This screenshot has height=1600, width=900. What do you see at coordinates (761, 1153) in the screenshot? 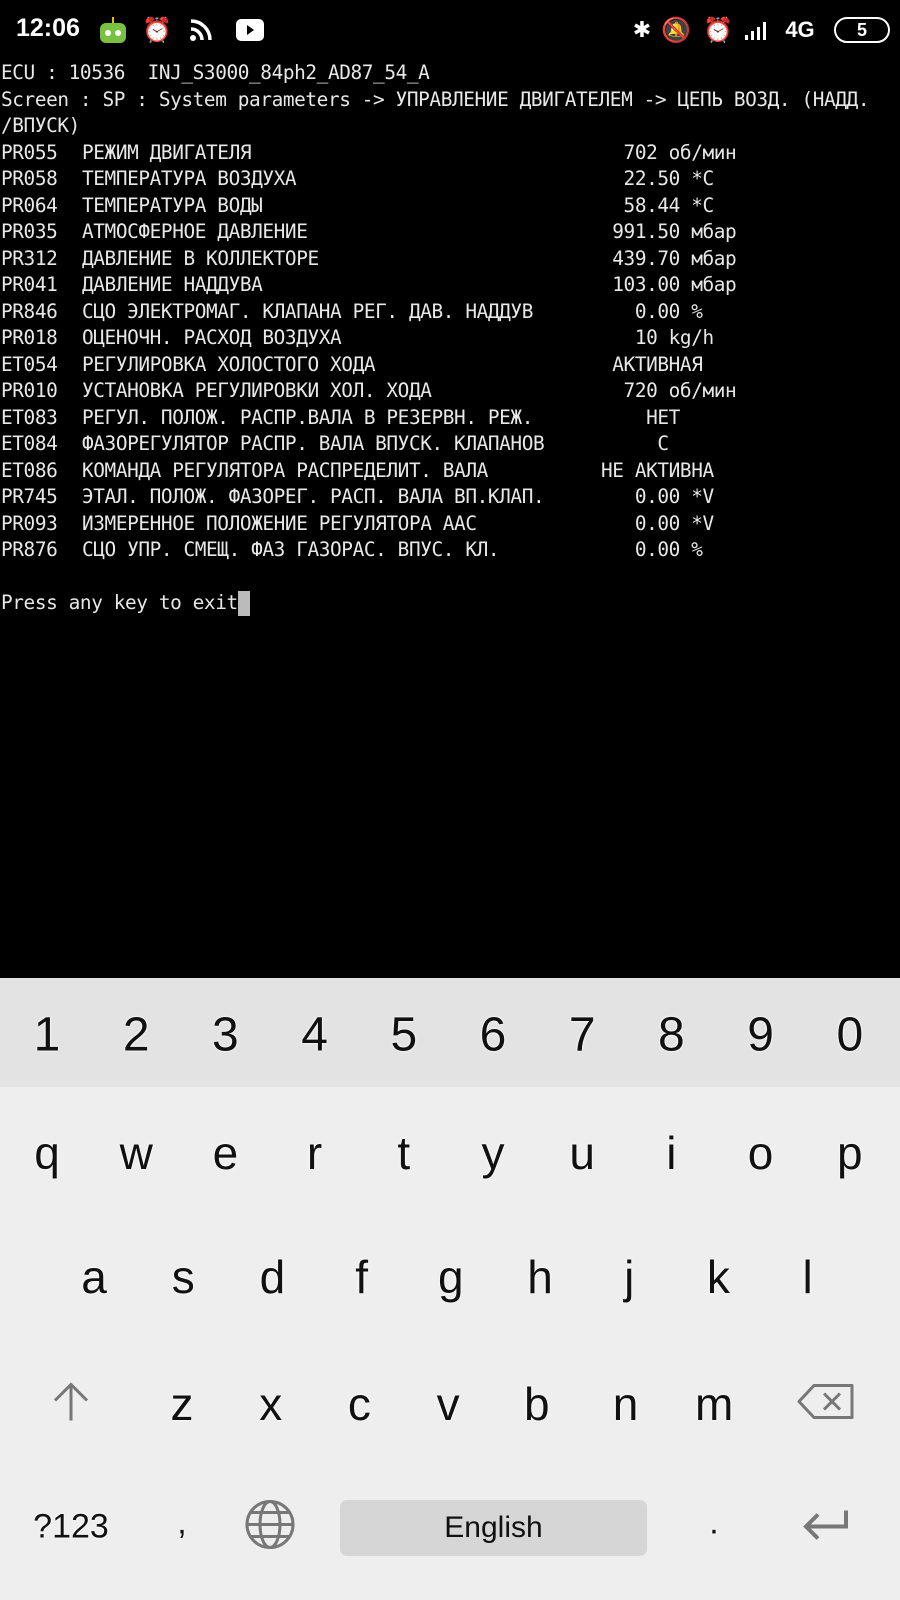
I see `key-o: o` at bounding box center [761, 1153].